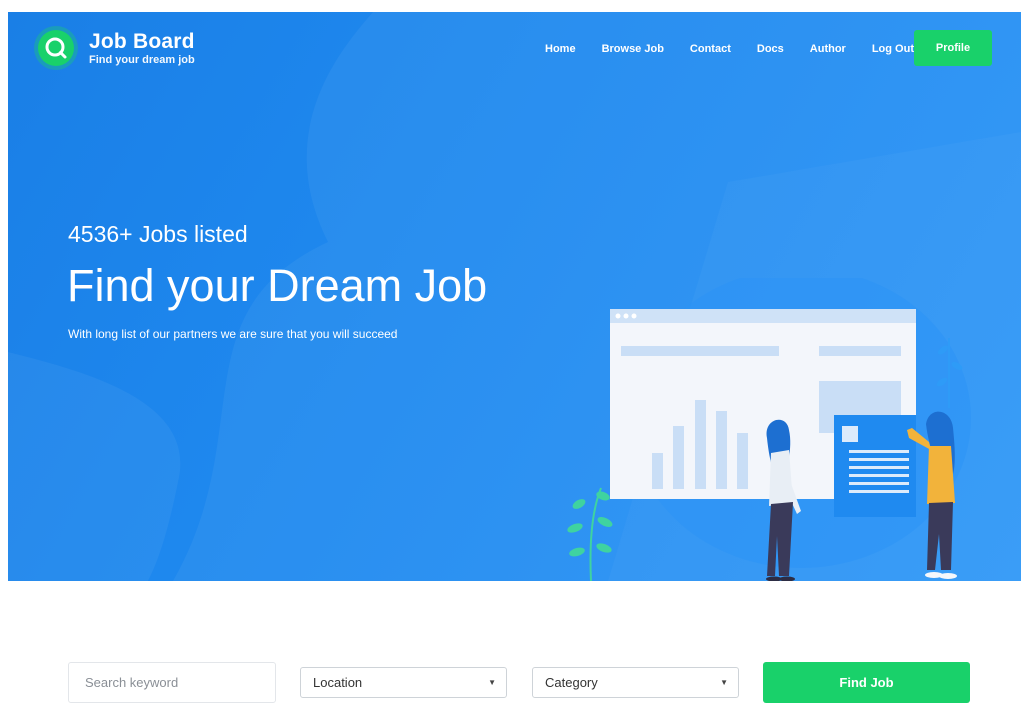 The height and width of the screenshot is (724, 1021). I want to click on search-keyword-input: Search keyword, so click(172, 682).